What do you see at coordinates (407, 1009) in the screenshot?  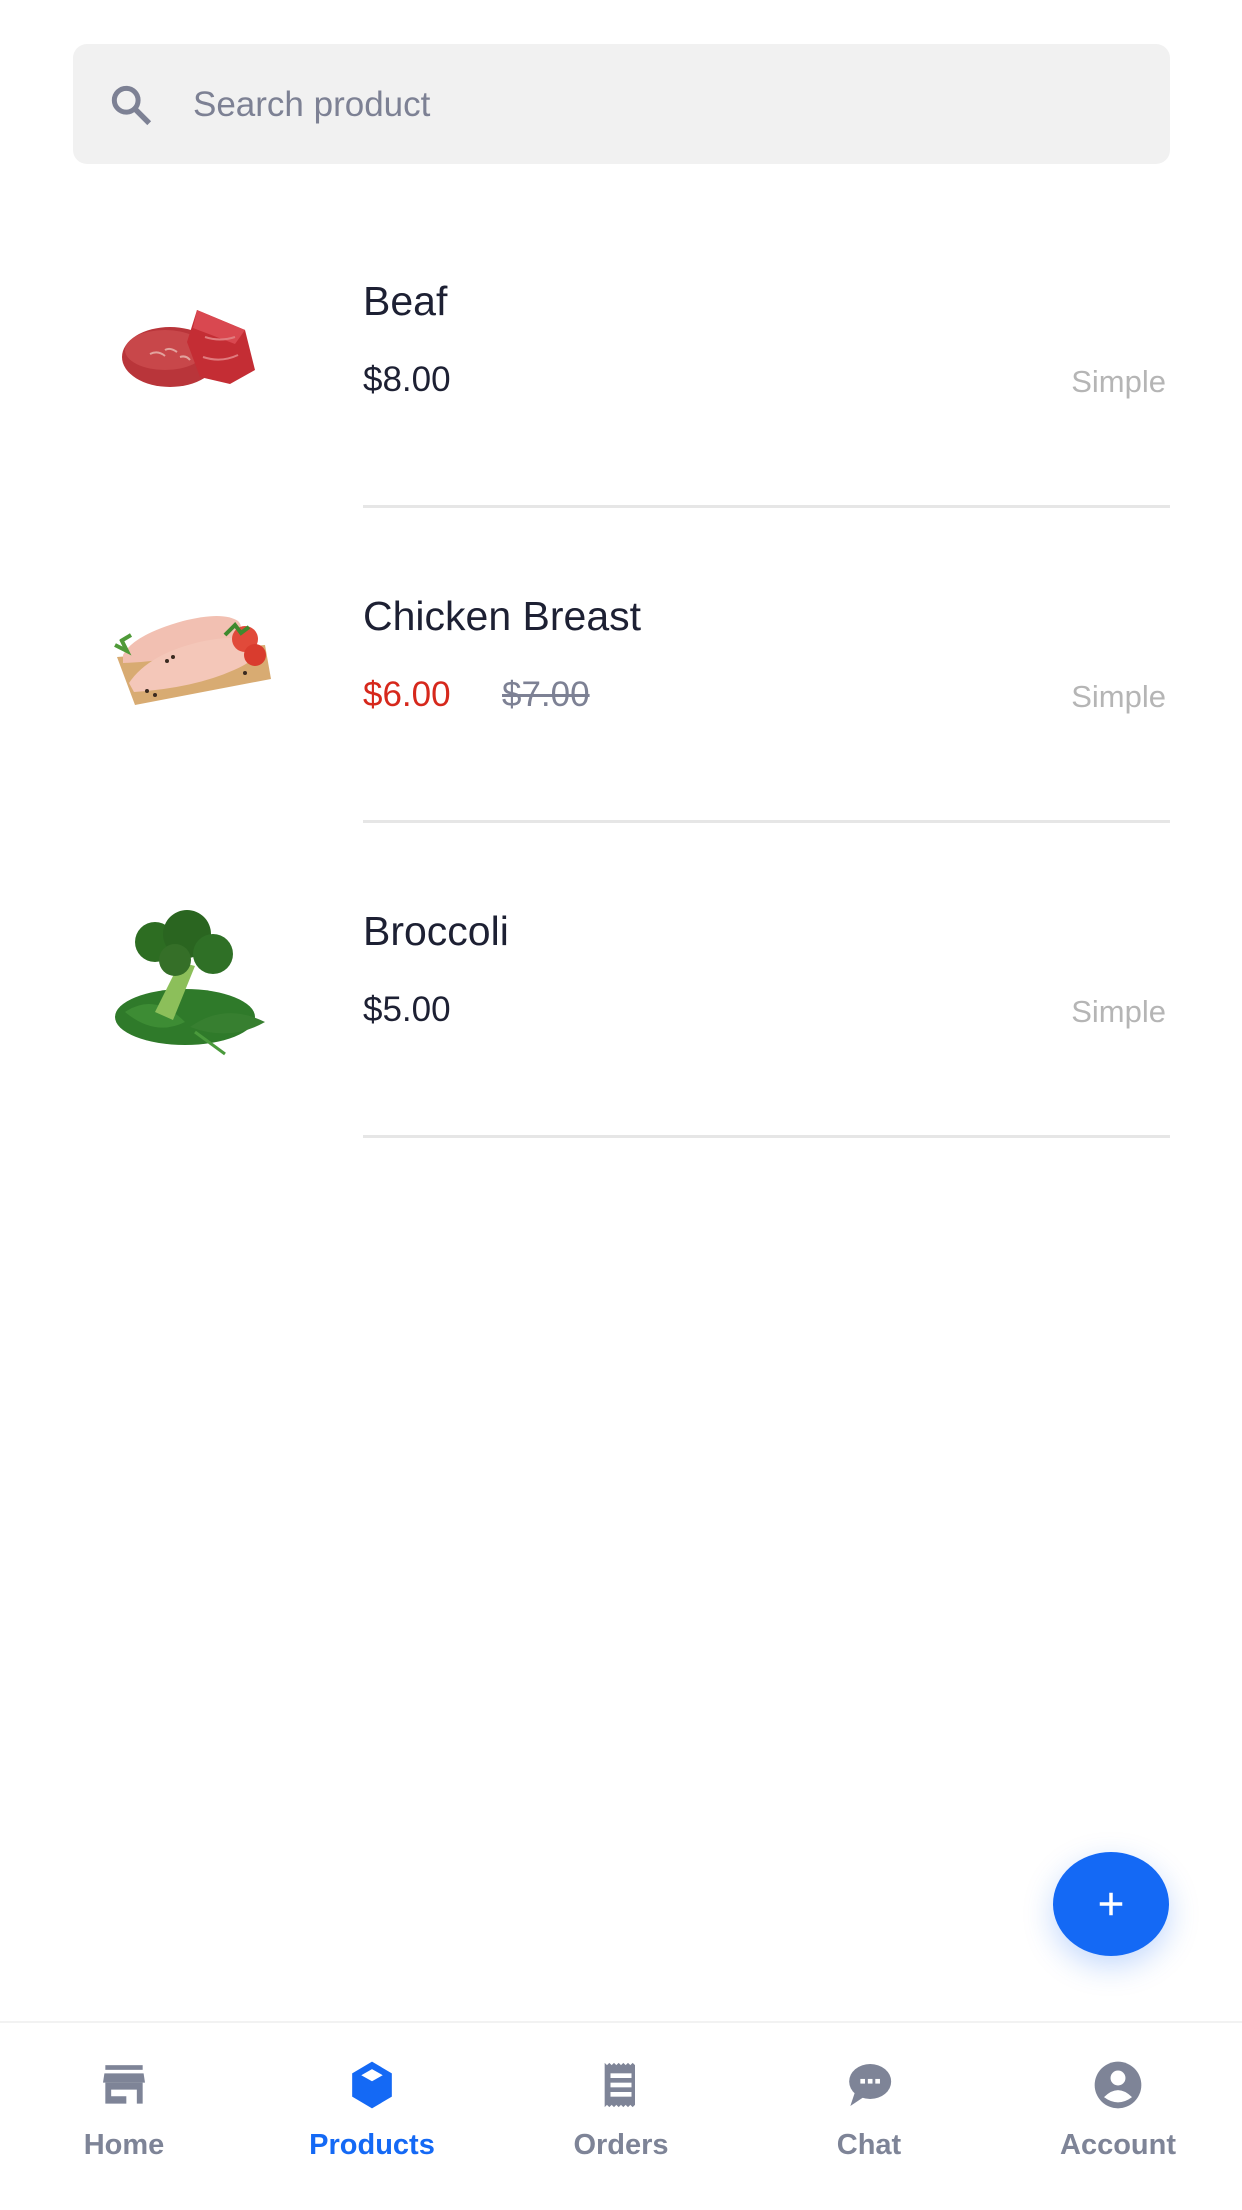 I see `product-price: $5.00` at bounding box center [407, 1009].